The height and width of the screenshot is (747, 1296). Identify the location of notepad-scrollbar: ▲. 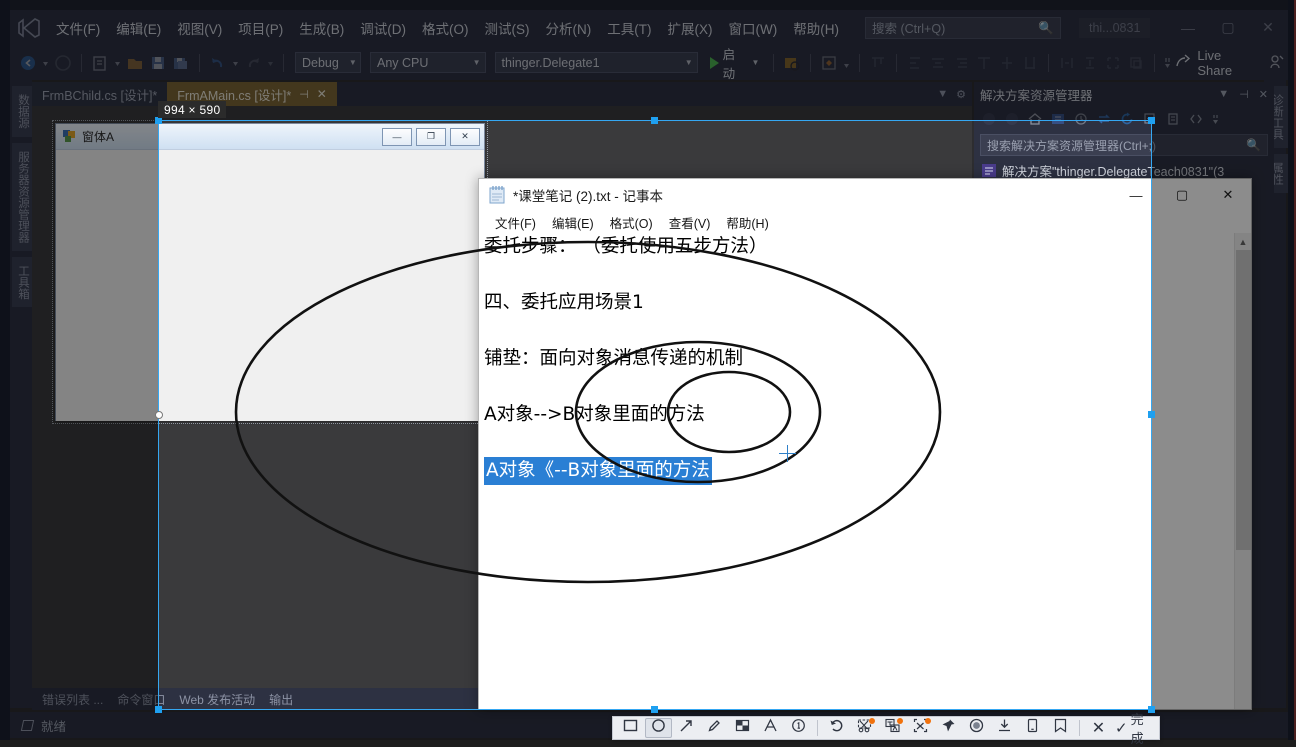
(1242, 471).